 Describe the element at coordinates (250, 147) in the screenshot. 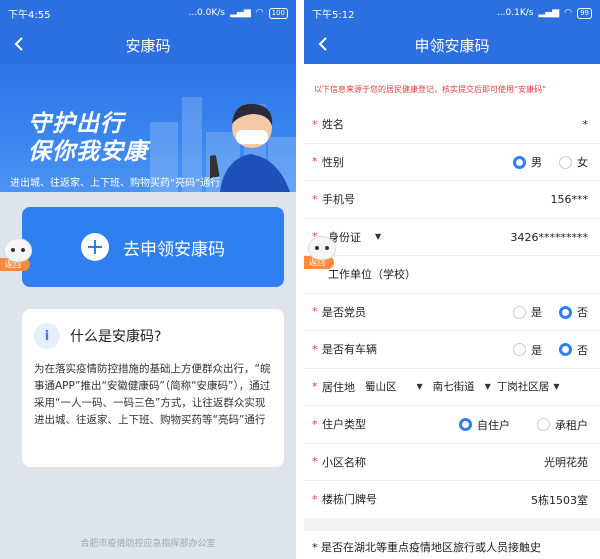

I see `masked-person-illustration` at that location.